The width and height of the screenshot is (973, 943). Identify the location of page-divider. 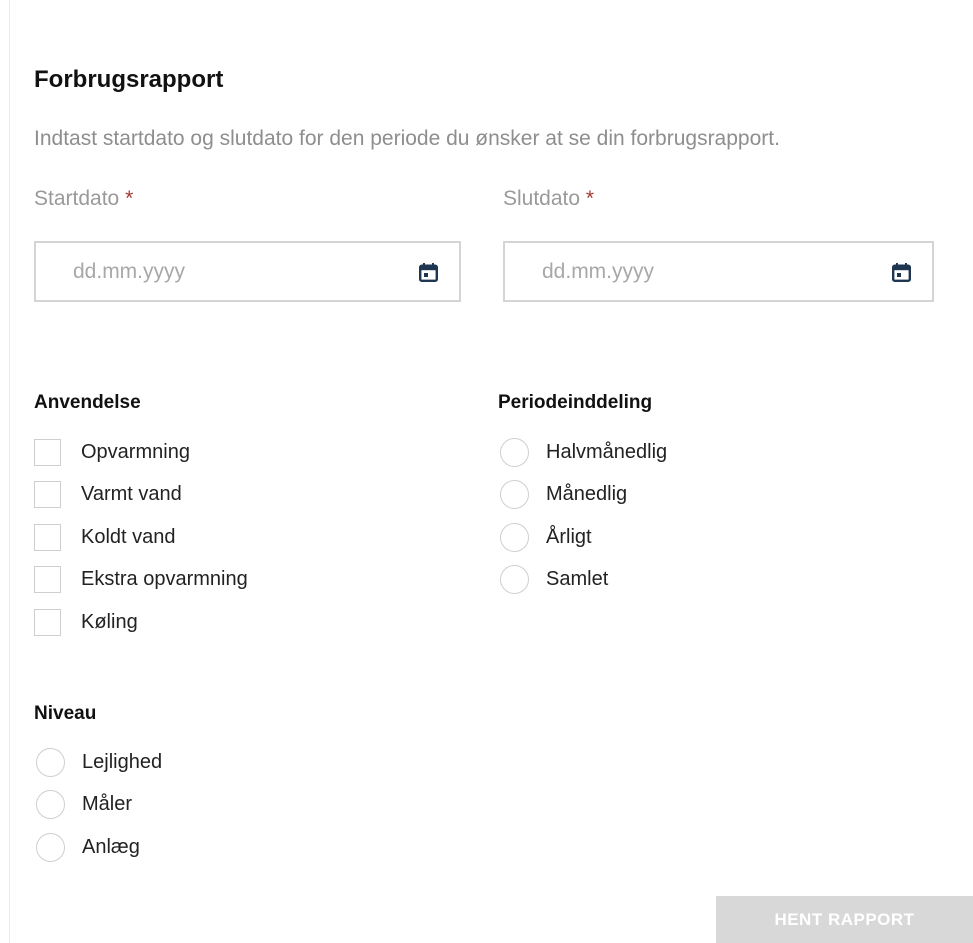
(9, 471).